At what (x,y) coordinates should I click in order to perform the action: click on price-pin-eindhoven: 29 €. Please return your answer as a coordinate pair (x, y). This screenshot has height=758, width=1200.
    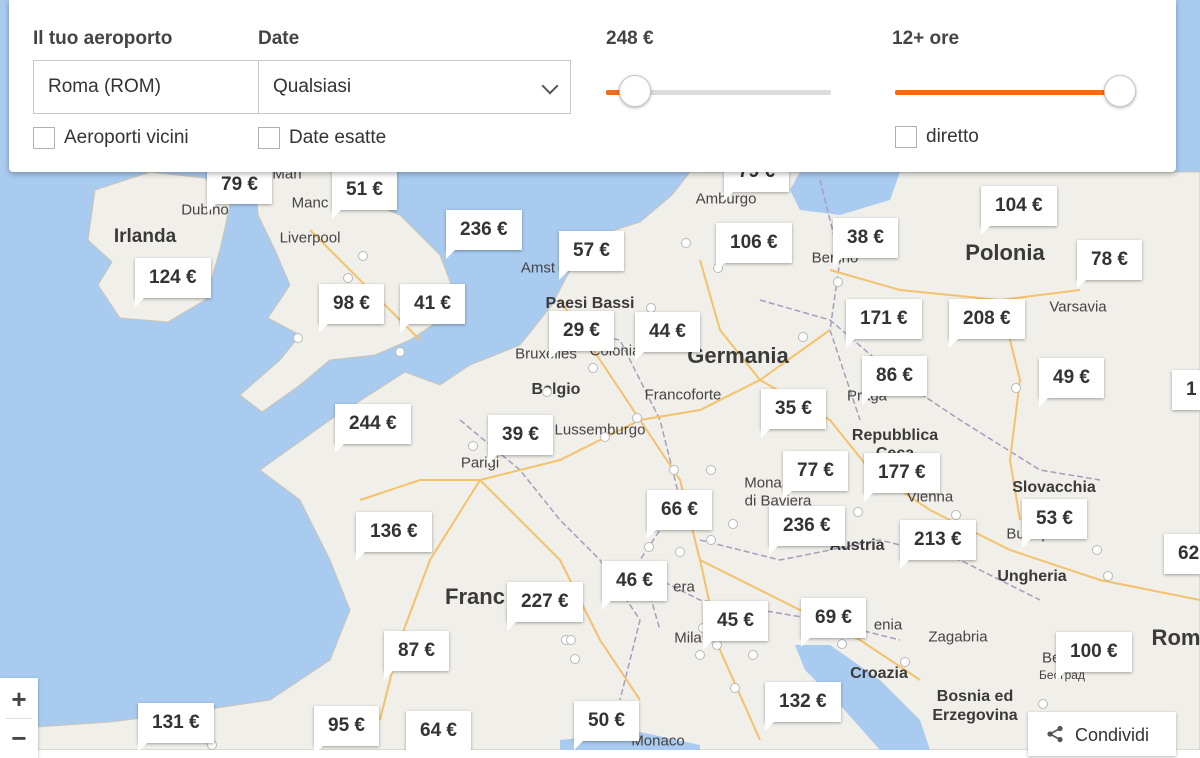
    Looking at the image, I should click on (581, 335).